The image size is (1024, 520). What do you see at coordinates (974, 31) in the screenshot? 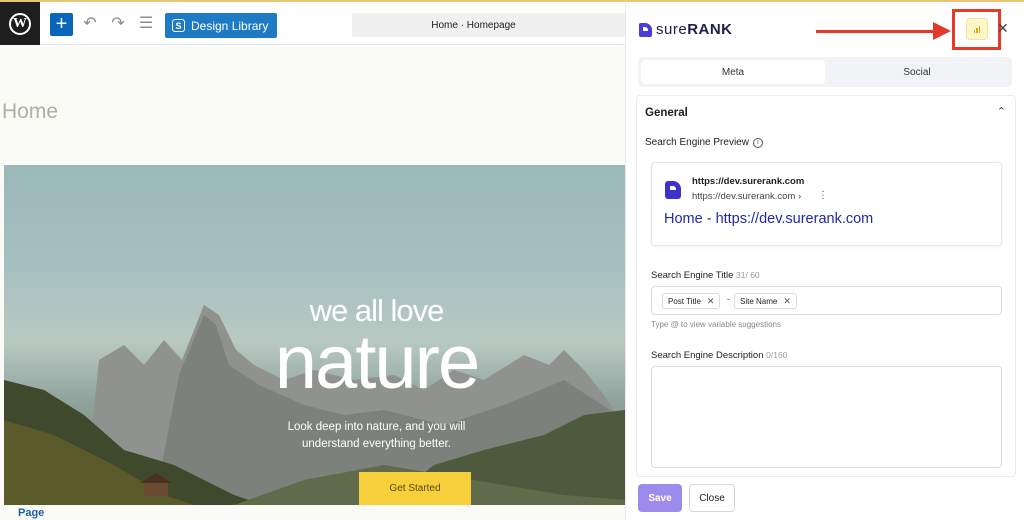
I see `bar-chart-icon` at bounding box center [974, 31].